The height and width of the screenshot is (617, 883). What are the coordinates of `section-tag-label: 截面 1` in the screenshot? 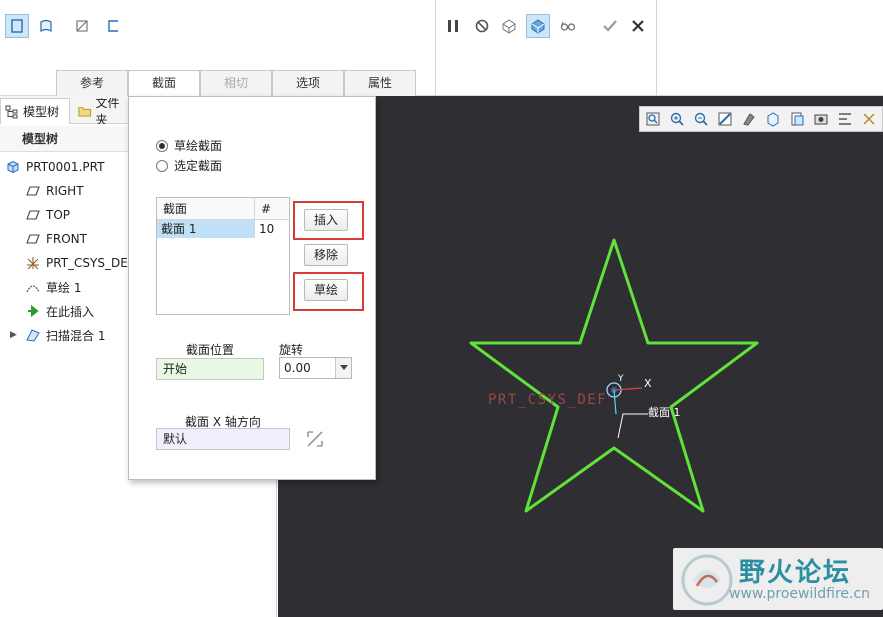 It's located at (664, 412).